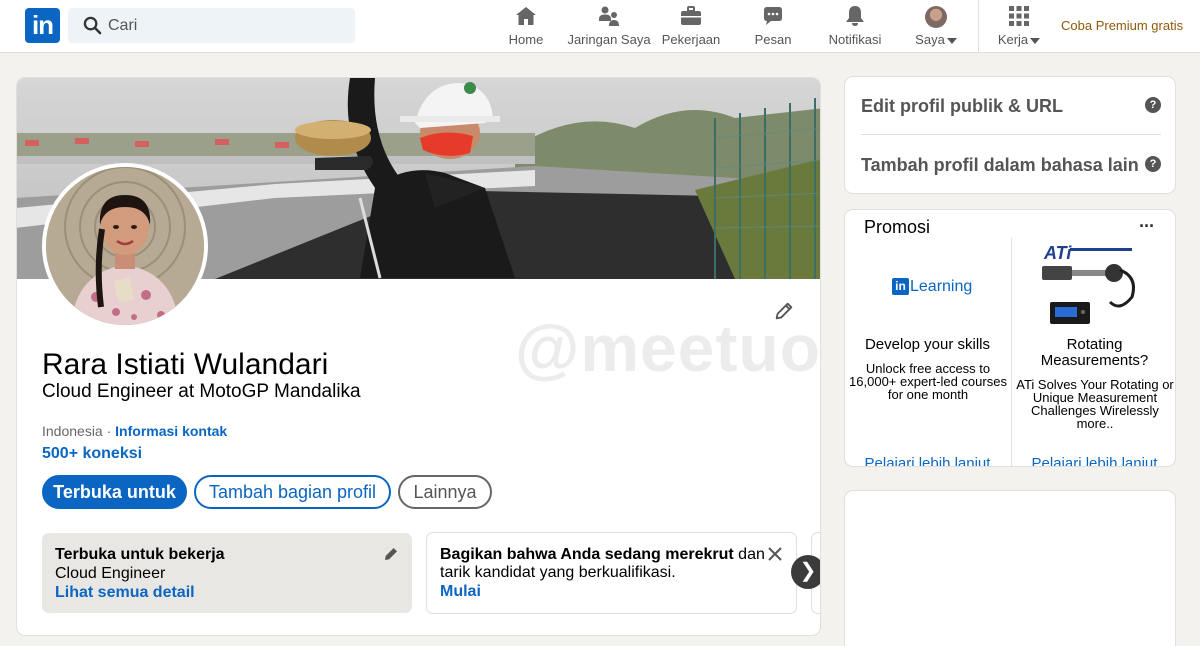 The width and height of the screenshot is (1200, 646). I want to click on grid-icon, so click(1019, 16).